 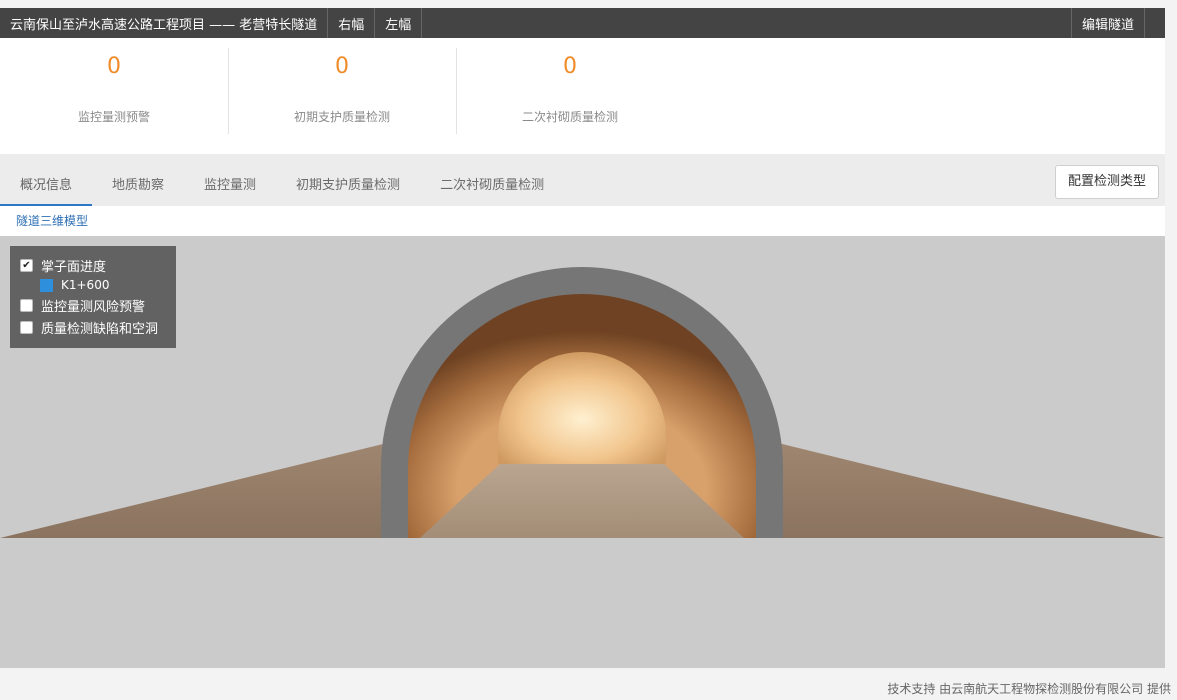 I want to click on edit-tunnel-button: 编辑隧道, so click(x=1107, y=23).